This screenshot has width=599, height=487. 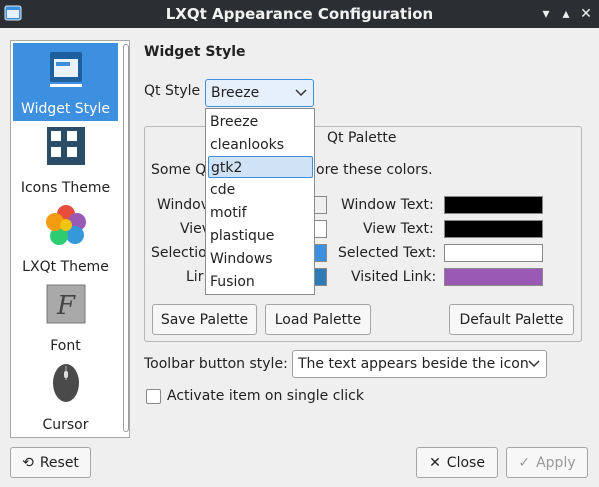 What do you see at coordinates (195, 277) in the screenshot?
I see `link-color-label: Lir` at bounding box center [195, 277].